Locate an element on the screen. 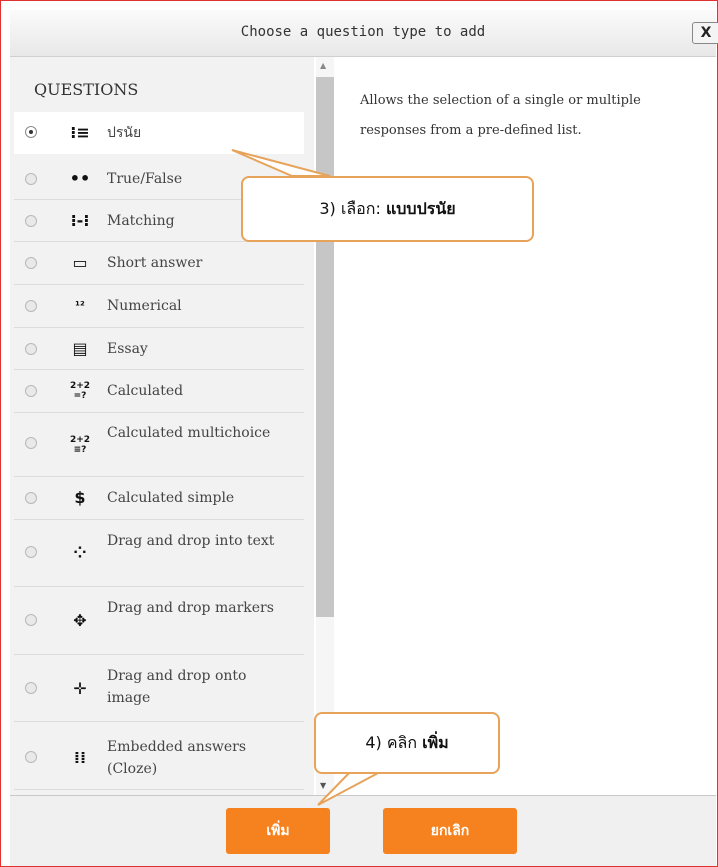  callout-4-text: 4) คลิก is located at coordinates (394, 742).